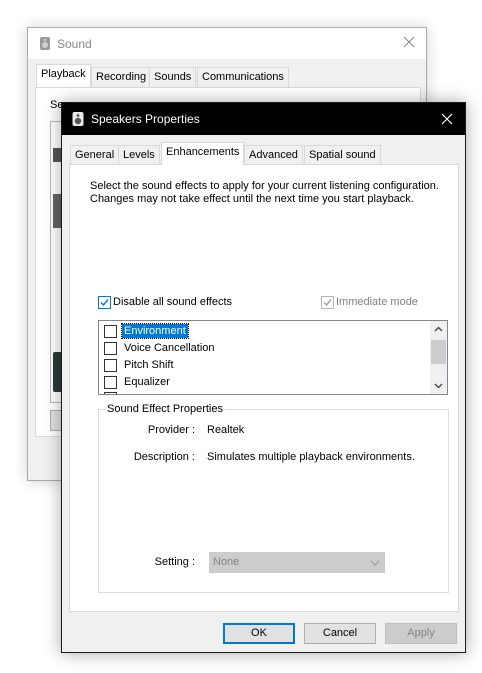 The height and width of the screenshot is (673, 482). I want to click on tab-advanced: Advanced, so click(273, 154).